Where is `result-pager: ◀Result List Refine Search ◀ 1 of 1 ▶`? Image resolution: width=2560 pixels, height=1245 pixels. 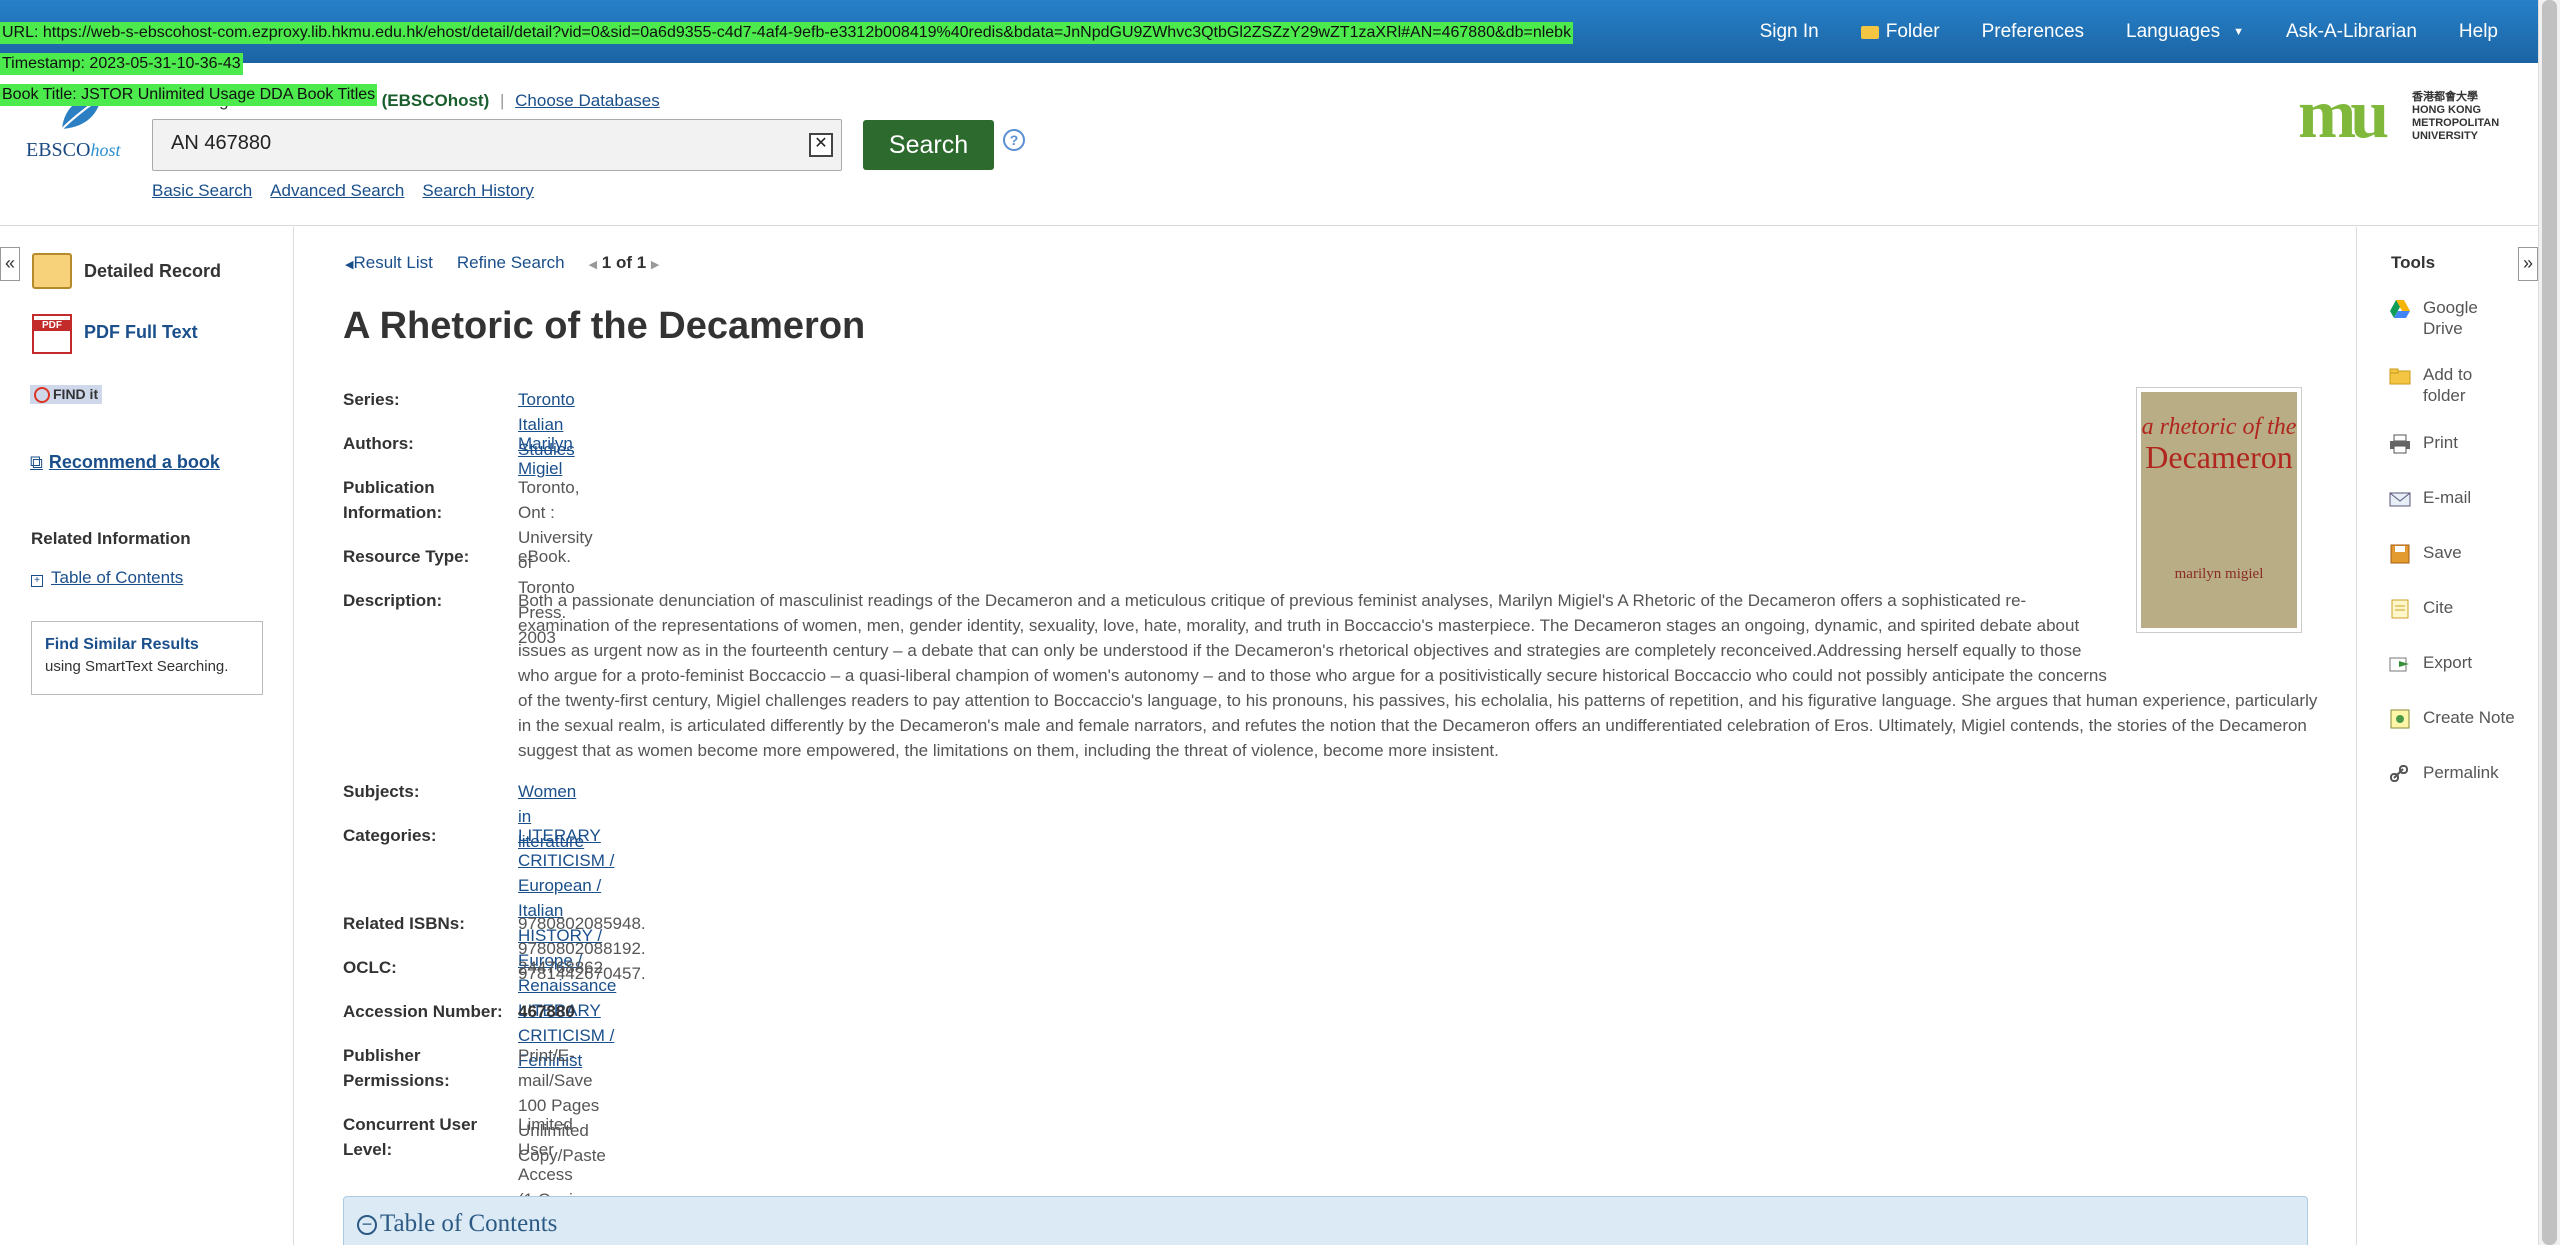
result-pager: ◀Result List Refine Search ◀ 1 of 1 ▶ is located at coordinates (502, 263).